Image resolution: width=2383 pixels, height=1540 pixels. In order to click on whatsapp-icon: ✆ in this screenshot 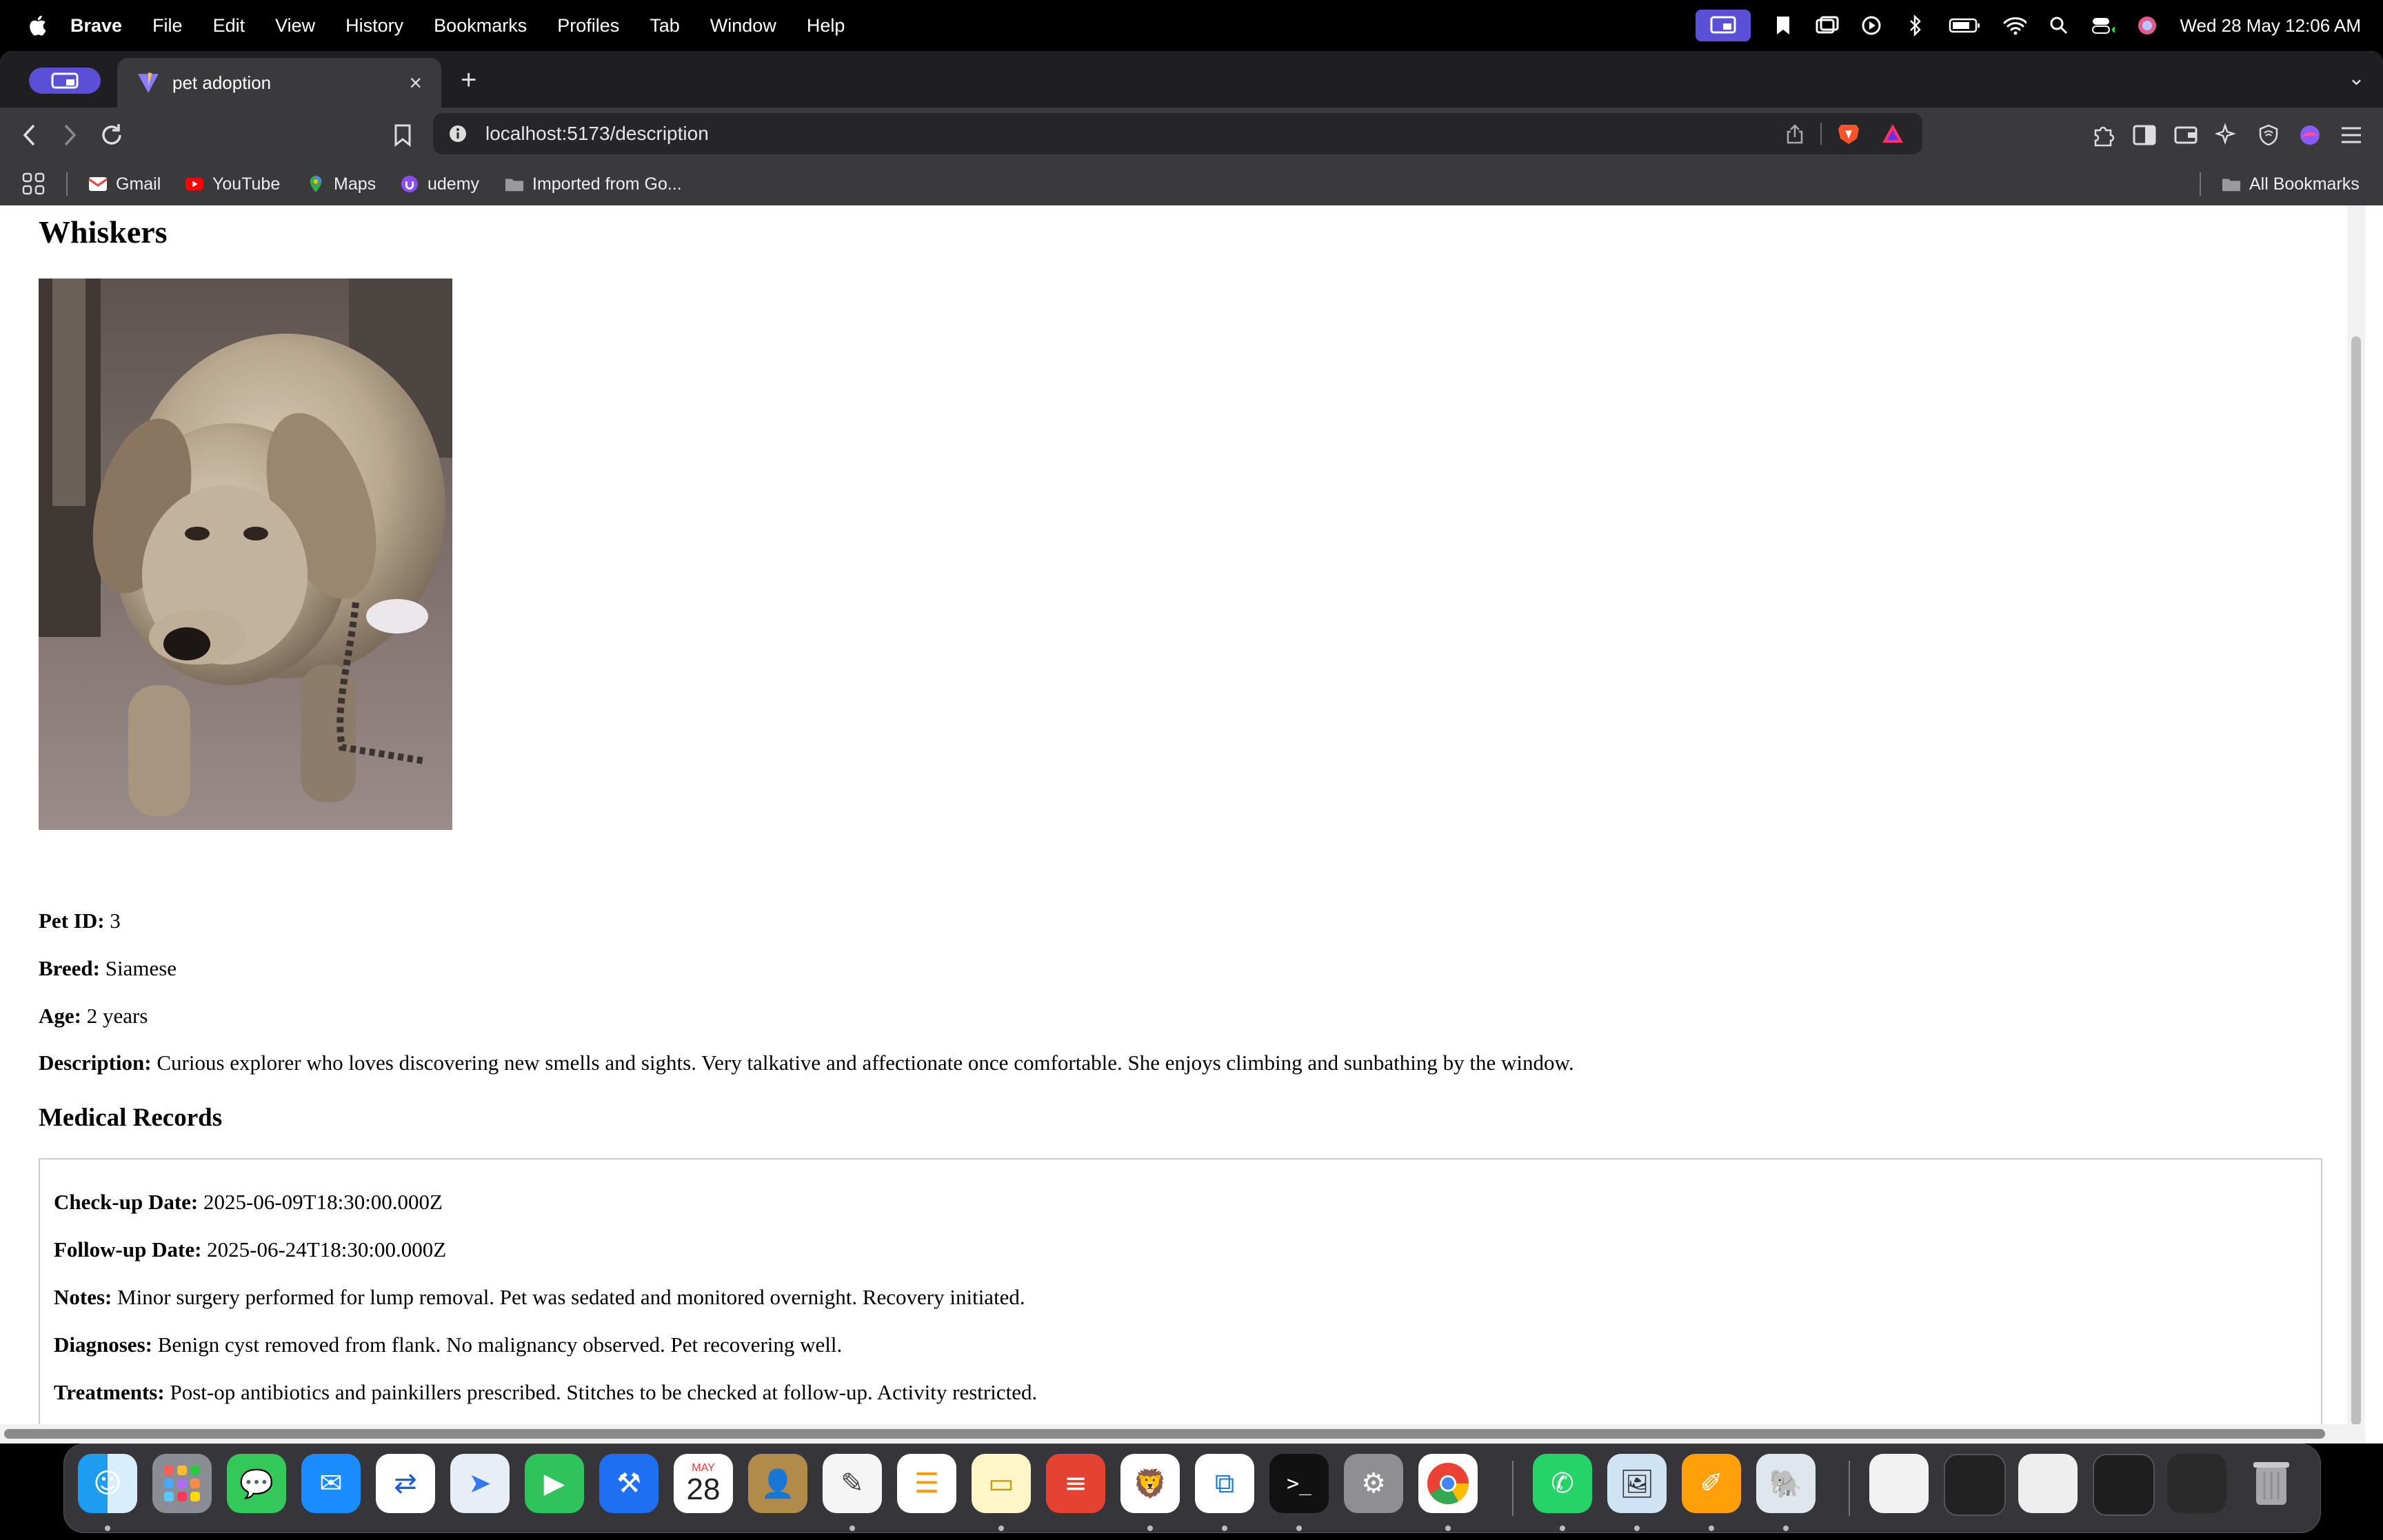, I will do `click(1562, 1484)`.